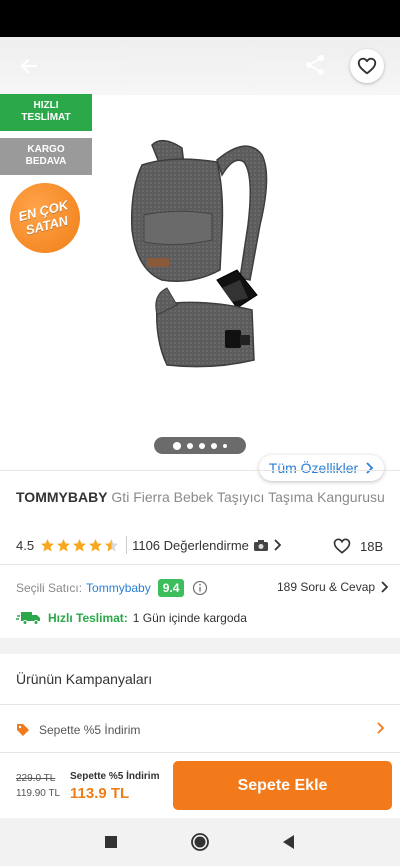 Image resolution: width=400 pixels, height=866 pixels. I want to click on badge-text: KARGO, so click(46, 149).